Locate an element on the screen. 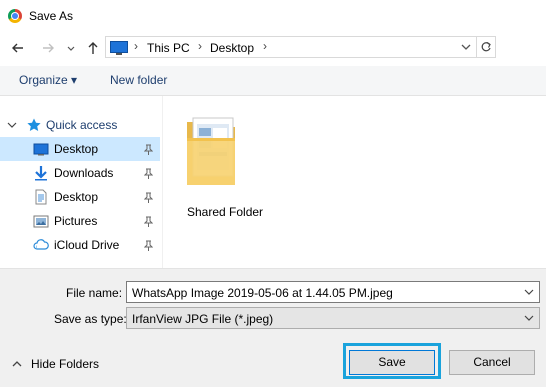 The height and width of the screenshot is (387, 546). refresh-icon is located at coordinates (486, 47).